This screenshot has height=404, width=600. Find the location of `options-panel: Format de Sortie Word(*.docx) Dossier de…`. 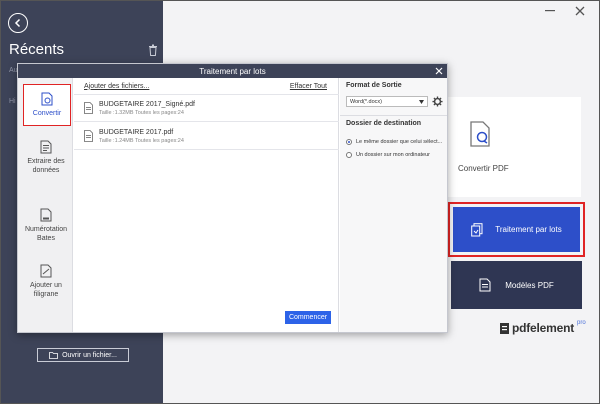

options-panel: Format de Sortie Word(*.docx) Dossier de… is located at coordinates (393, 205).